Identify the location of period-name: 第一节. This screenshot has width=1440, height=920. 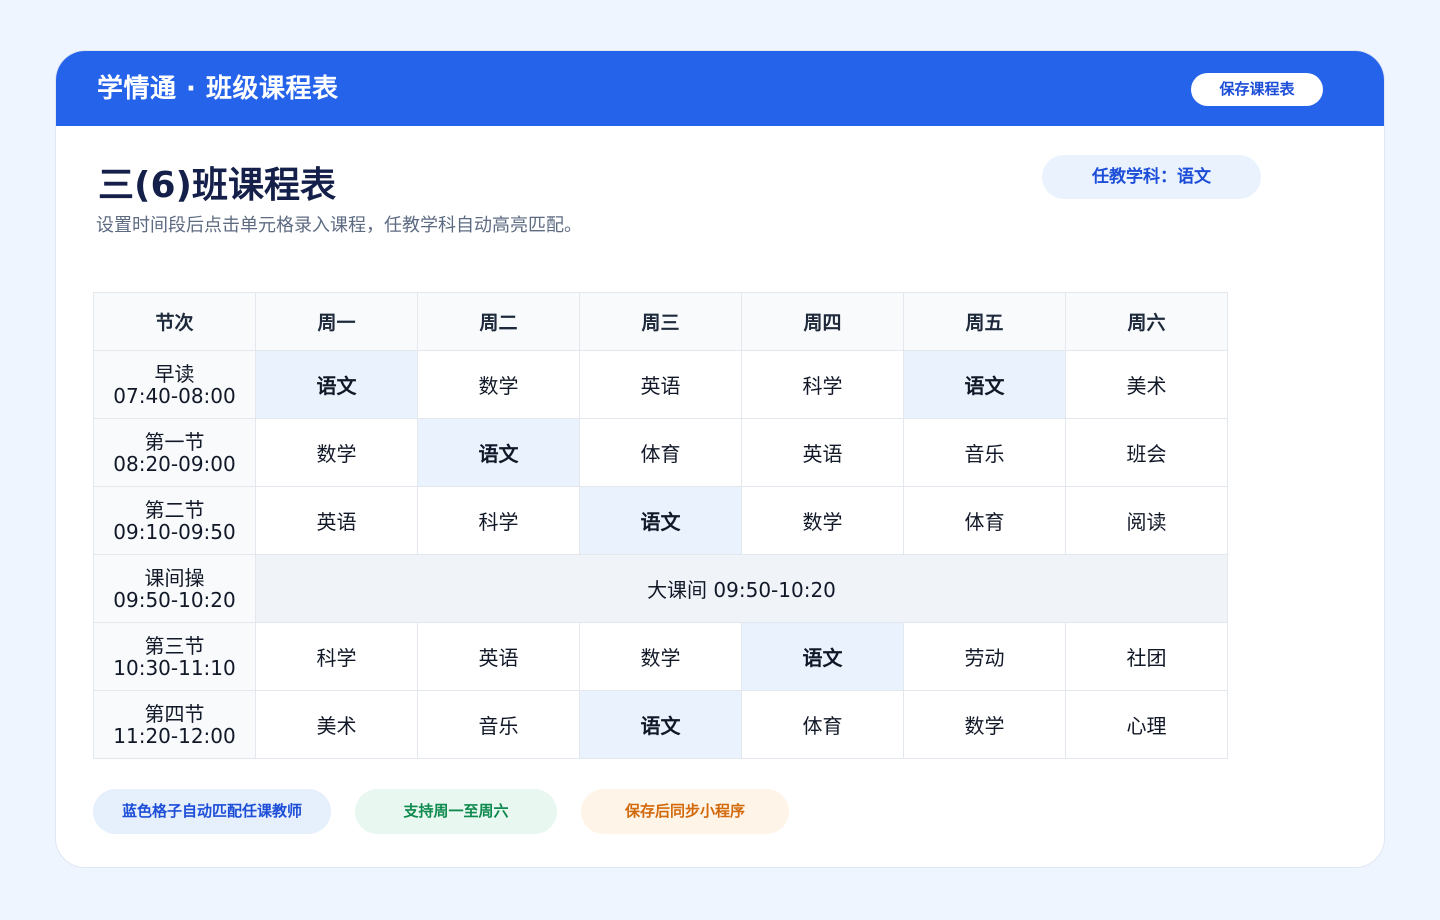
(174, 441).